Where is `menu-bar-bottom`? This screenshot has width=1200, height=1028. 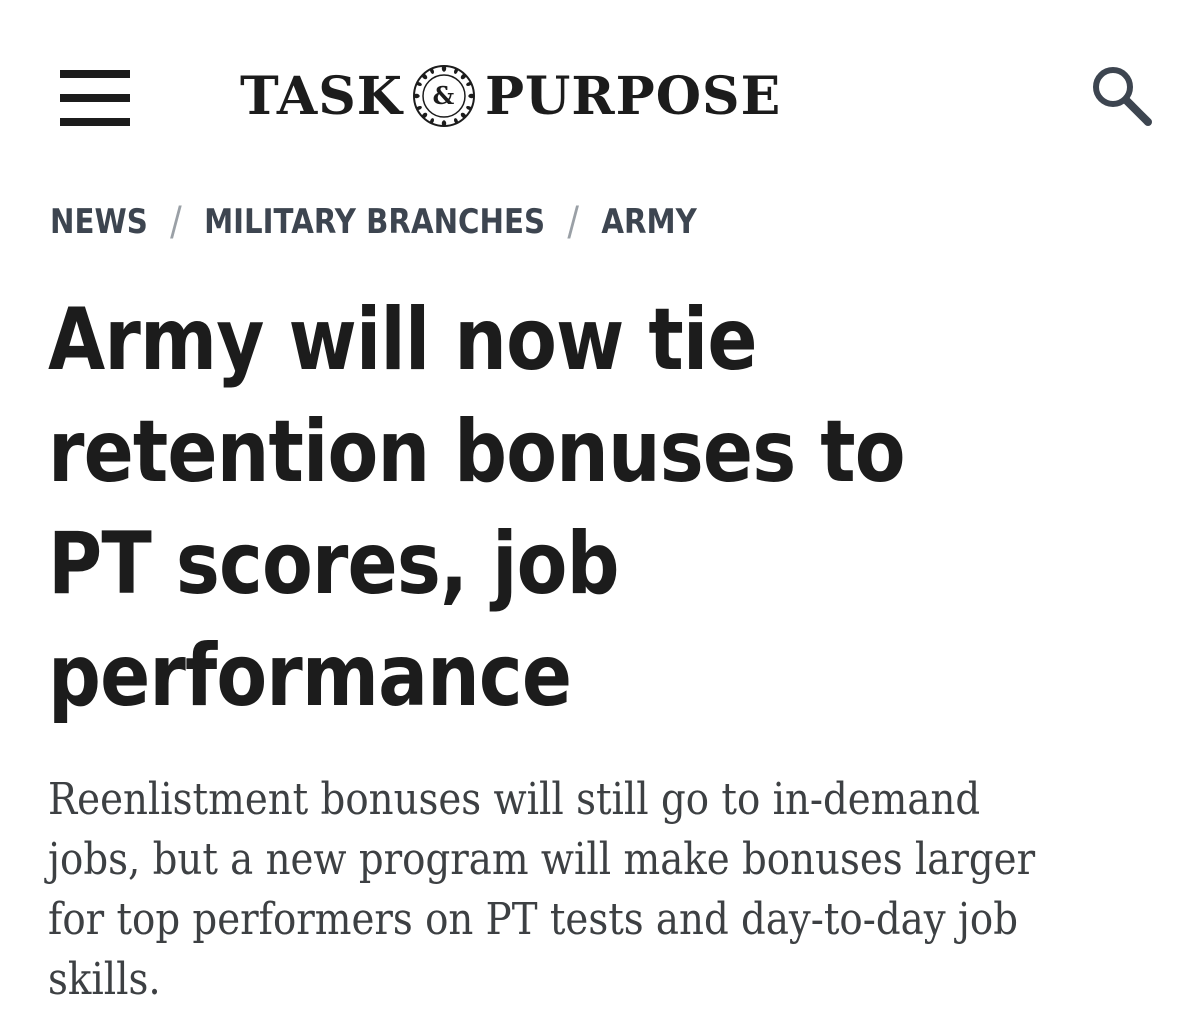
menu-bar-bottom is located at coordinates (95, 122).